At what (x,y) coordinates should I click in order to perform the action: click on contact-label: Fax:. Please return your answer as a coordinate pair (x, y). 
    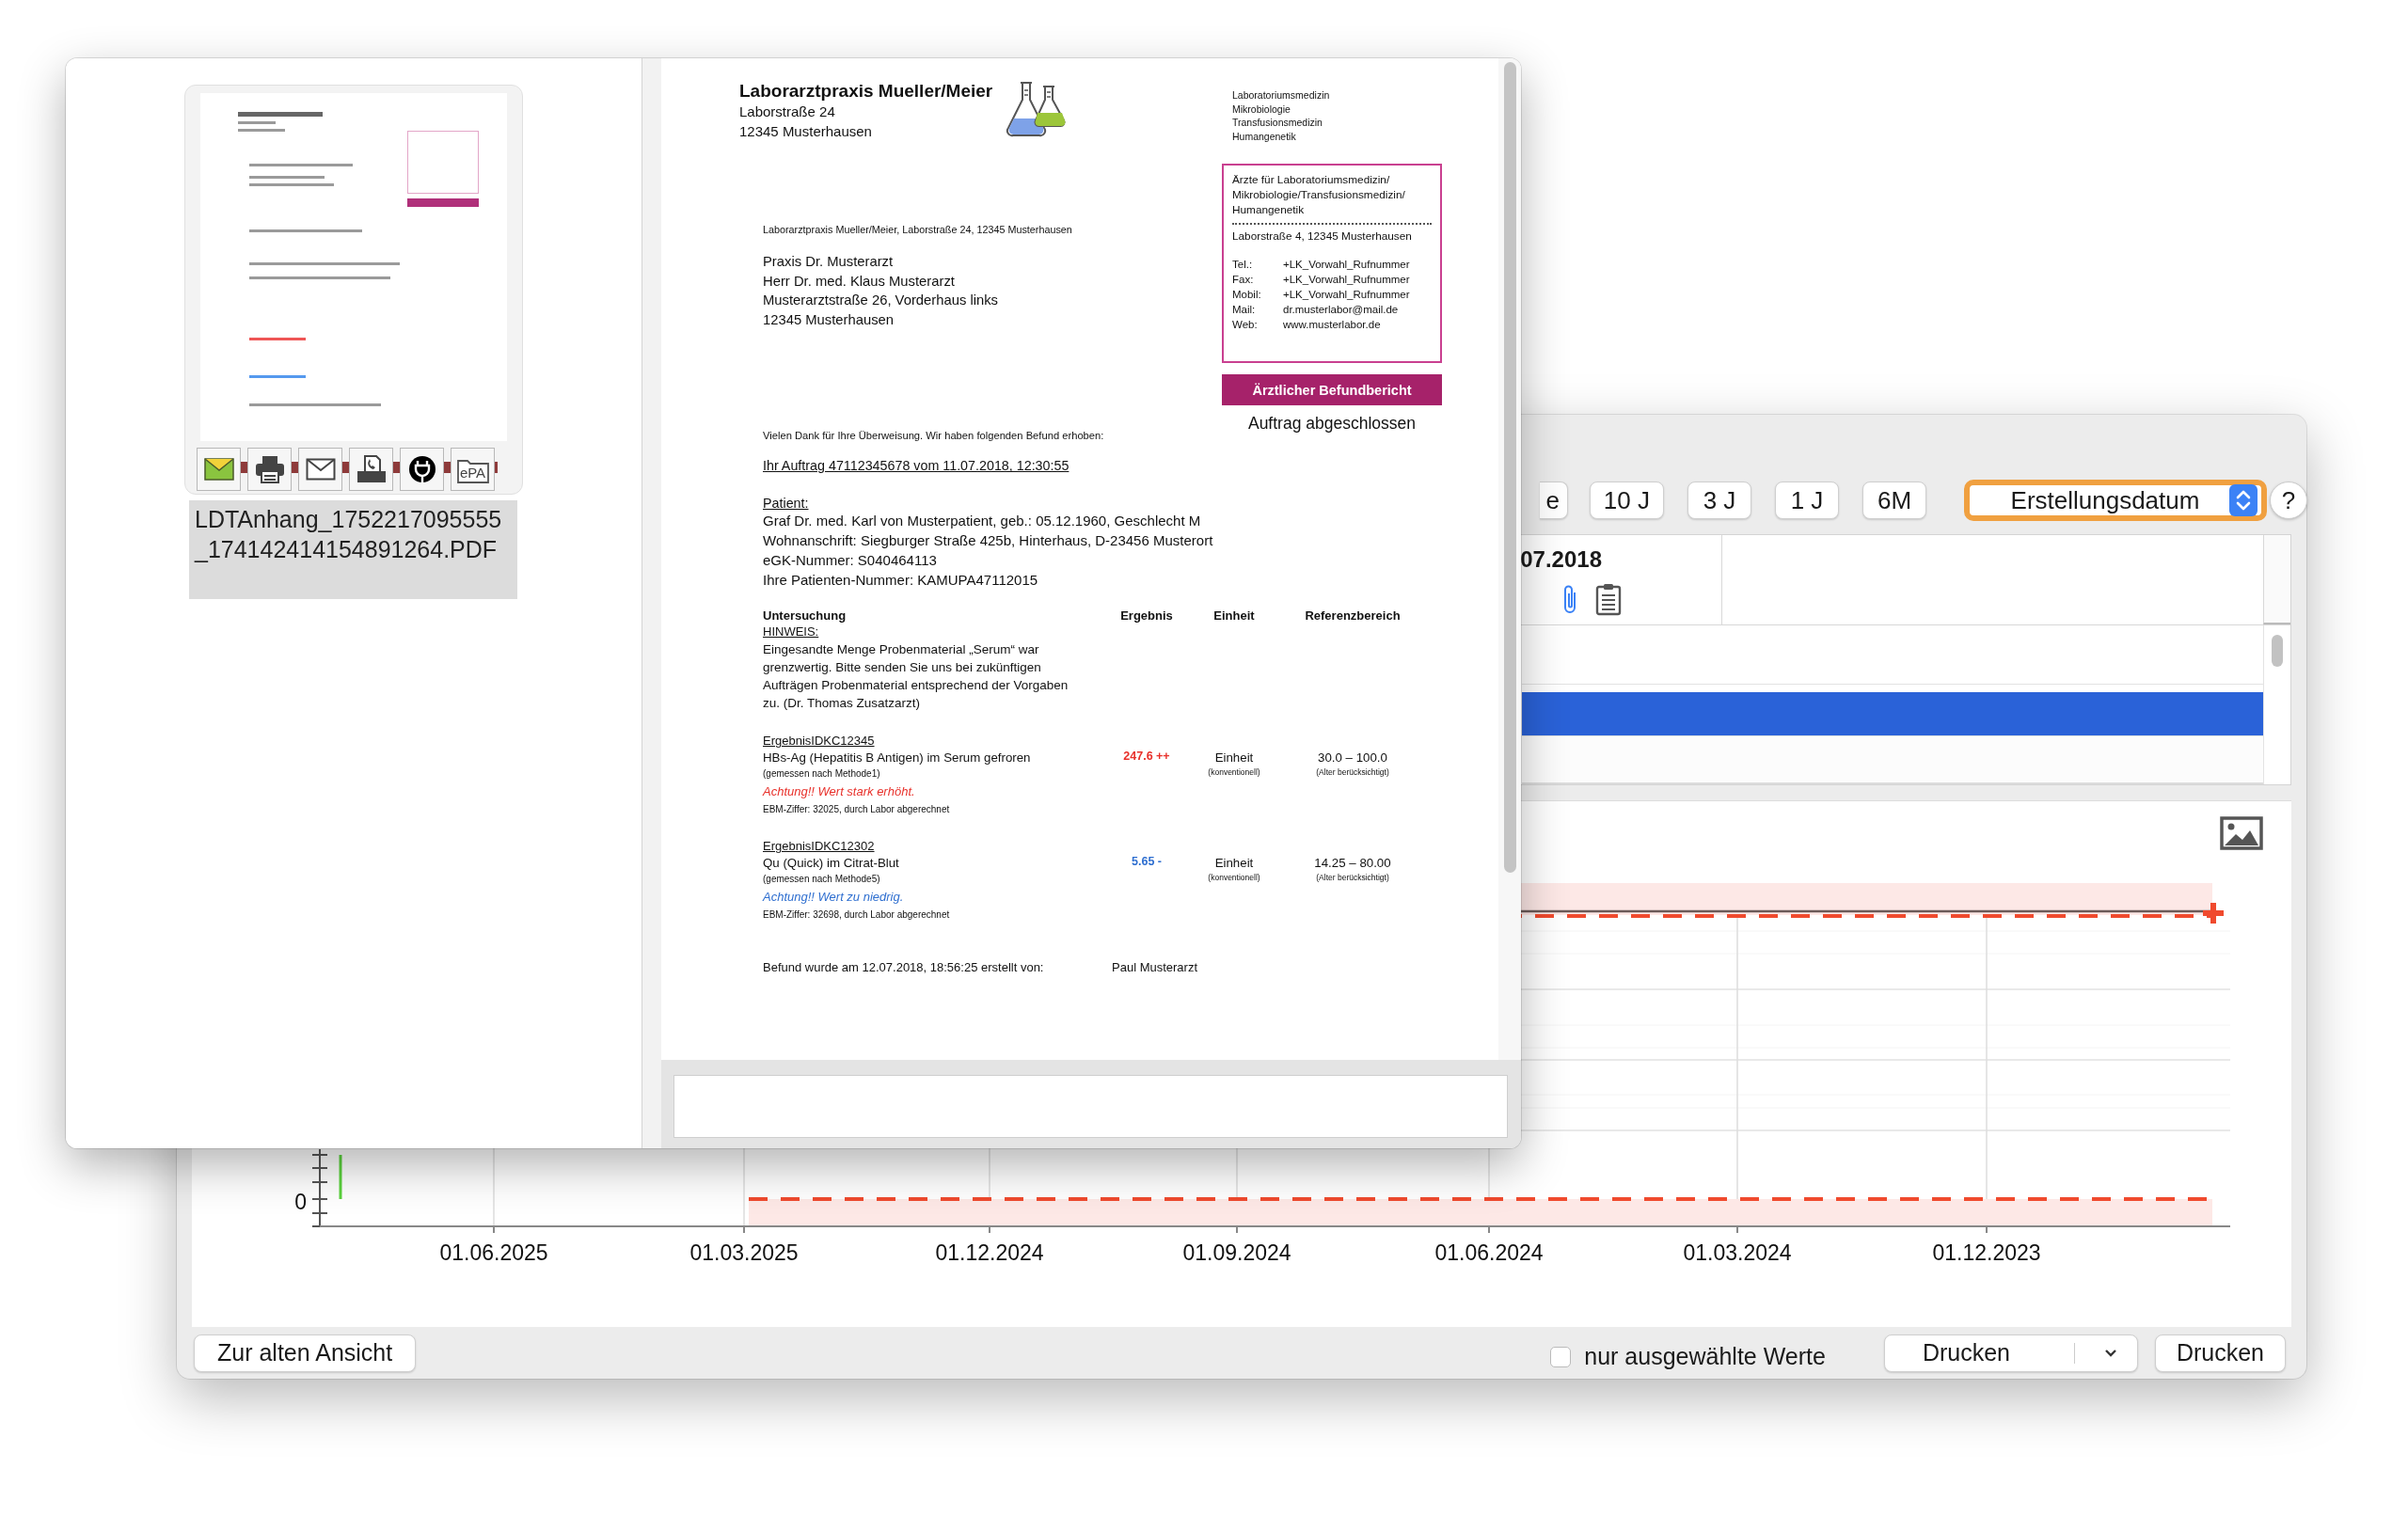
    Looking at the image, I should click on (1243, 280).